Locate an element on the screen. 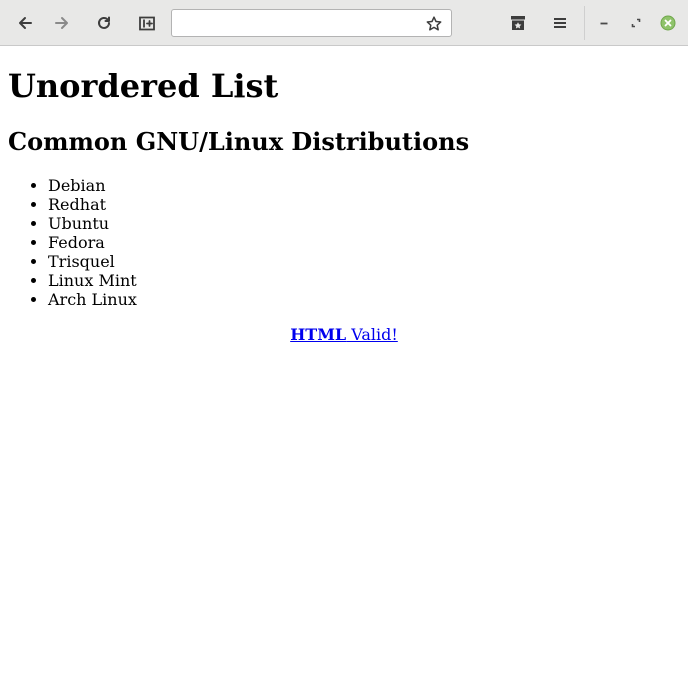 This screenshot has height=684, width=688. list-item: Debian is located at coordinates (92, 185).